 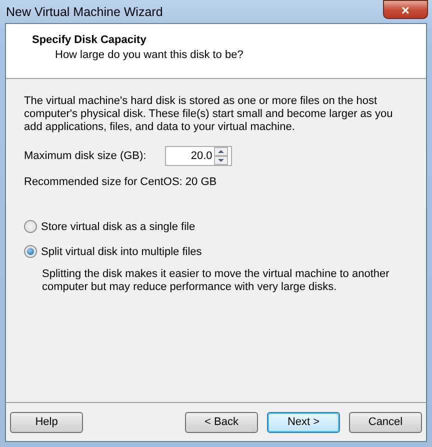 What do you see at coordinates (149, 55) in the screenshot?
I see `page-subtitle: How large do you want this disk to be?` at bounding box center [149, 55].